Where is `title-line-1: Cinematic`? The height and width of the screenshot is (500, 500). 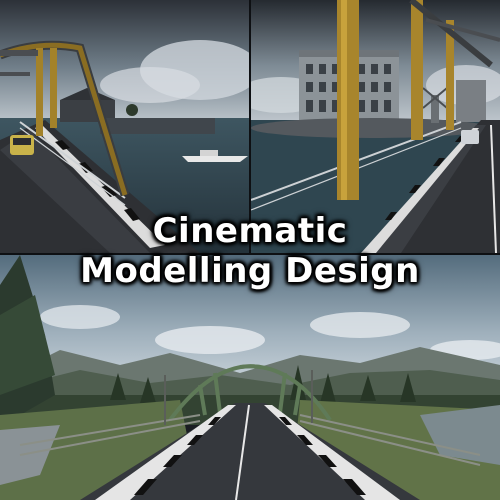 title-line-1: Cinematic is located at coordinates (250, 231).